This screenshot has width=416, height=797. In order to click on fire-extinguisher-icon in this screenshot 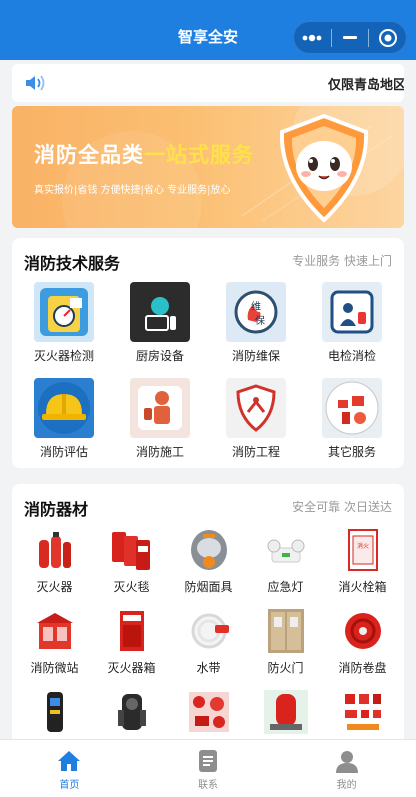, I will do `click(55, 550)`.